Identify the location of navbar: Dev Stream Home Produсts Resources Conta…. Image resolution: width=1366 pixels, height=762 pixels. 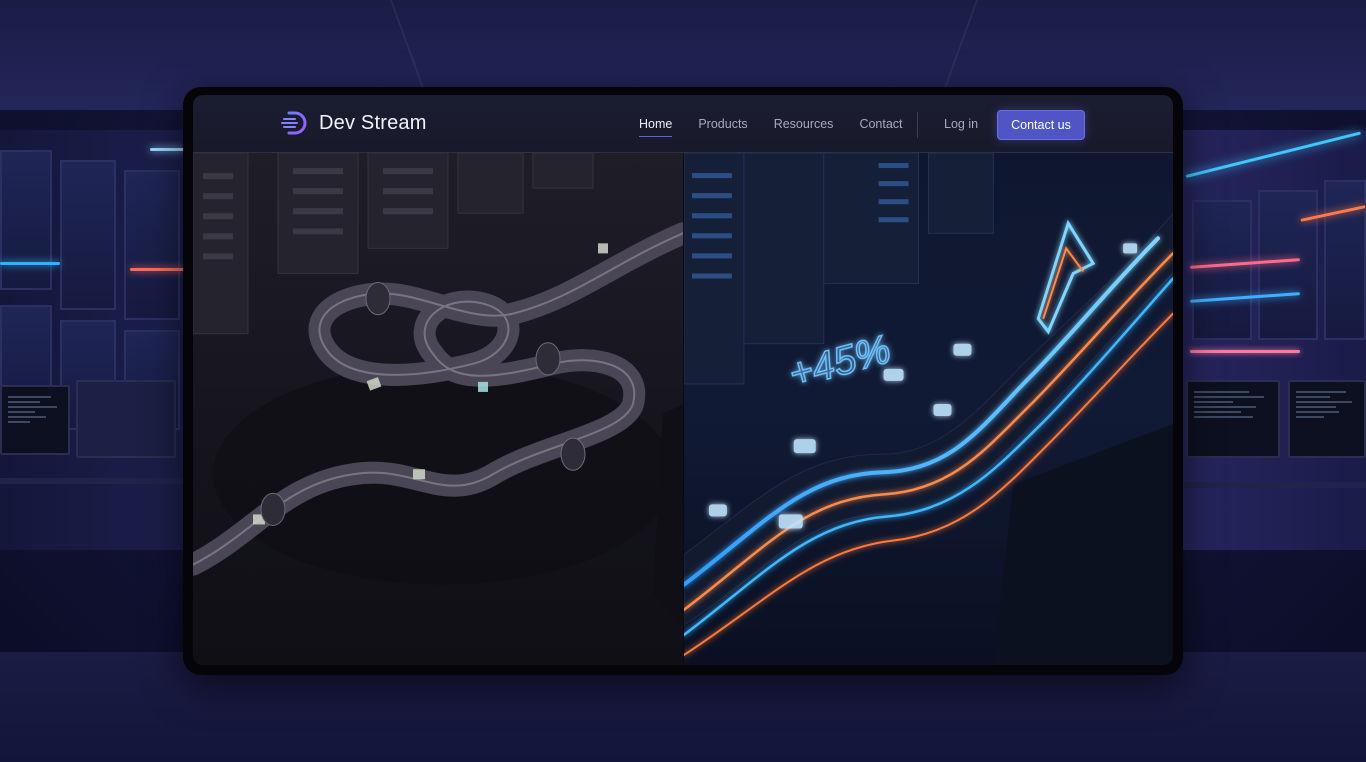
(683, 124).